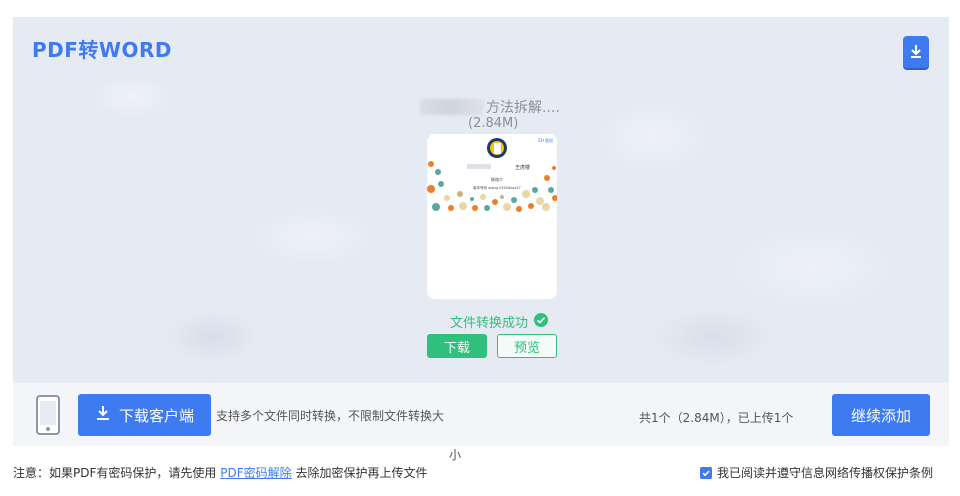 This screenshot has height=496, width=960. What do you see at coordinates (522, 167) in the screenshot?
I see `preview-name: 王虎楼` at bounding box center [522, 167].